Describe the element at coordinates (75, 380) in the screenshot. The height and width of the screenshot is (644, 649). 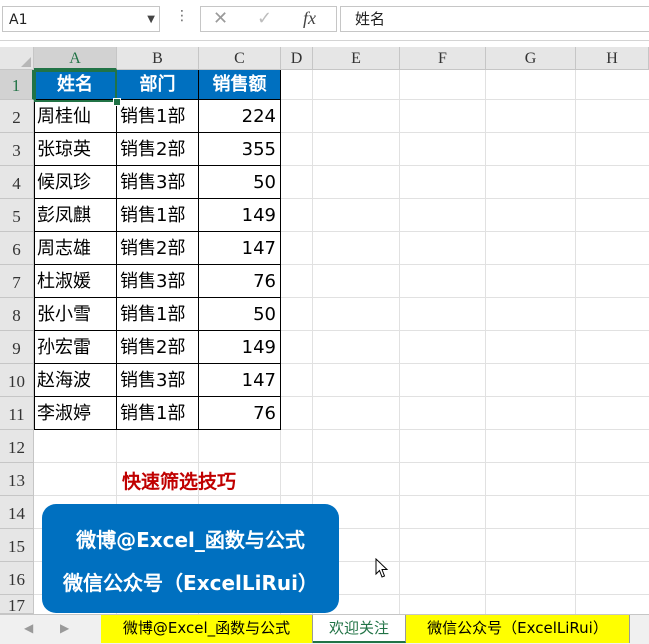
I see `table-cell-name: 赵海波` at that location.